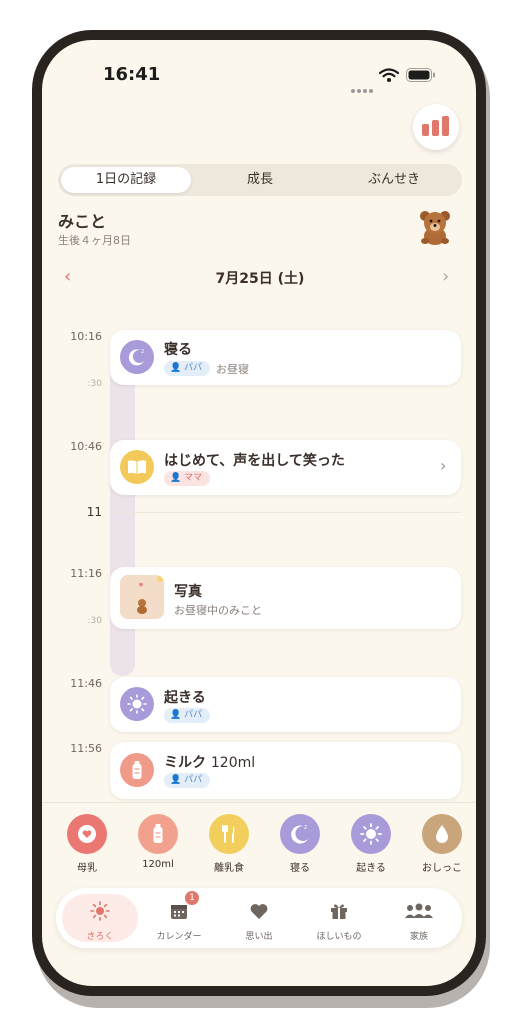 Image resolution: width=520 pixels, height=1029 pixels. I want to click on time-label: 11:16, so click(86, 573).